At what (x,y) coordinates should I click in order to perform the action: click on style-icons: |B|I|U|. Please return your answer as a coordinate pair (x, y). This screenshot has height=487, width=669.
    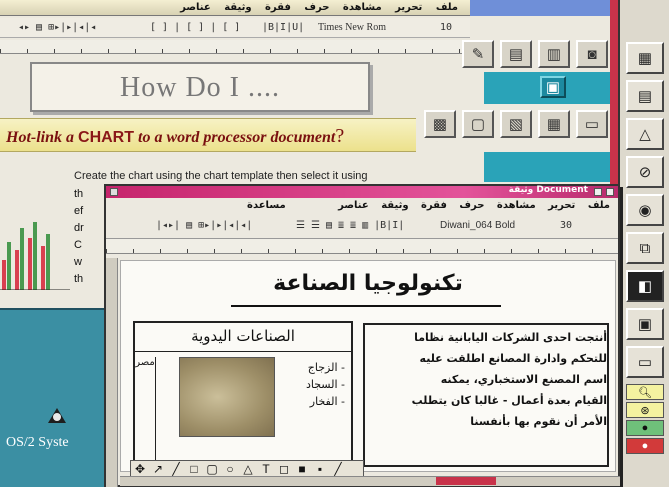
    Looking at the image, I should click on (283, 28).